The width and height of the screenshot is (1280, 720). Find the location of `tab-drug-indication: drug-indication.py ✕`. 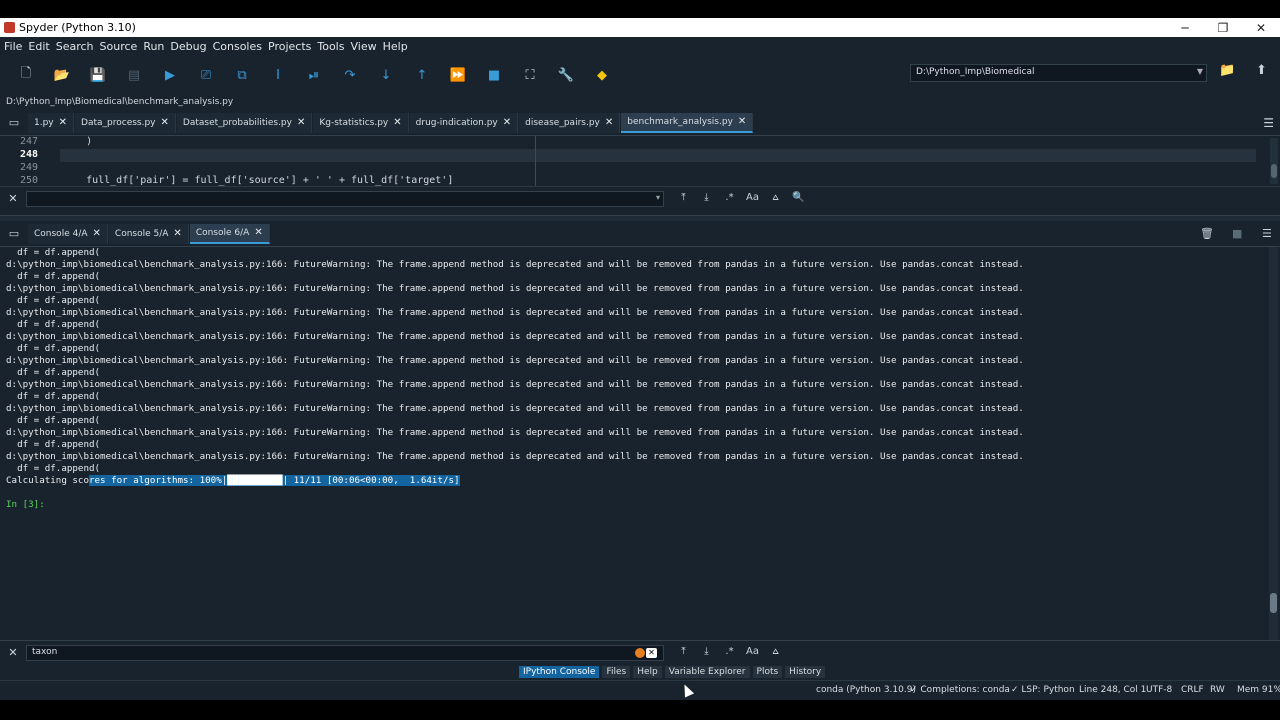

tab-drug-indication: drug-indication.py ✕ is located at coordinates (464, 122).